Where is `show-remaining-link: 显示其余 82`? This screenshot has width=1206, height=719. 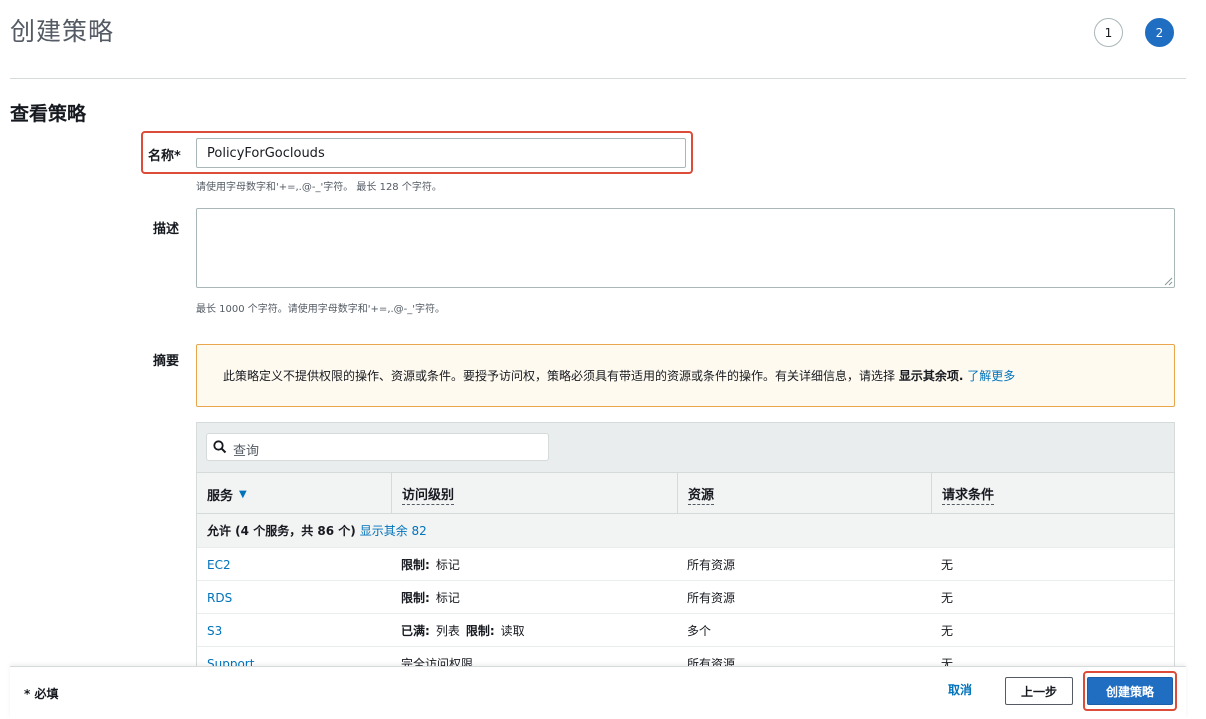 show-remaining-link: 显示其余 82 is located at coordinates (393, 530).